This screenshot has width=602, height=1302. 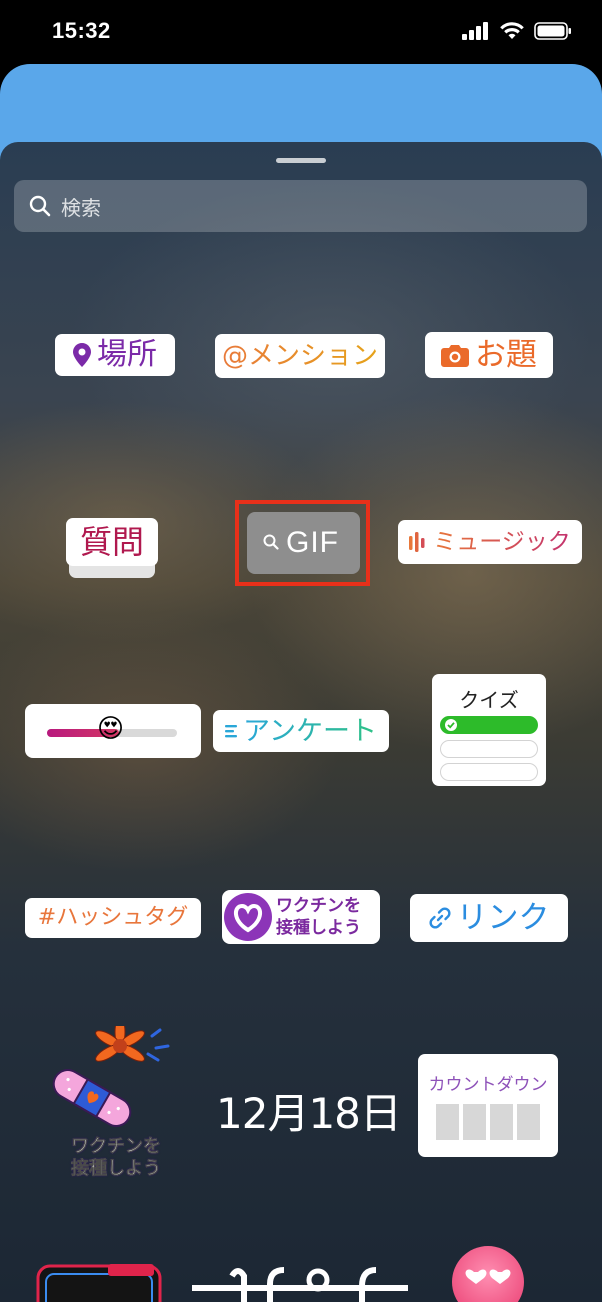 I want to click on vaccine-badge-sticker: ワクチンを 接種しよう, so click(x=301, y=917).